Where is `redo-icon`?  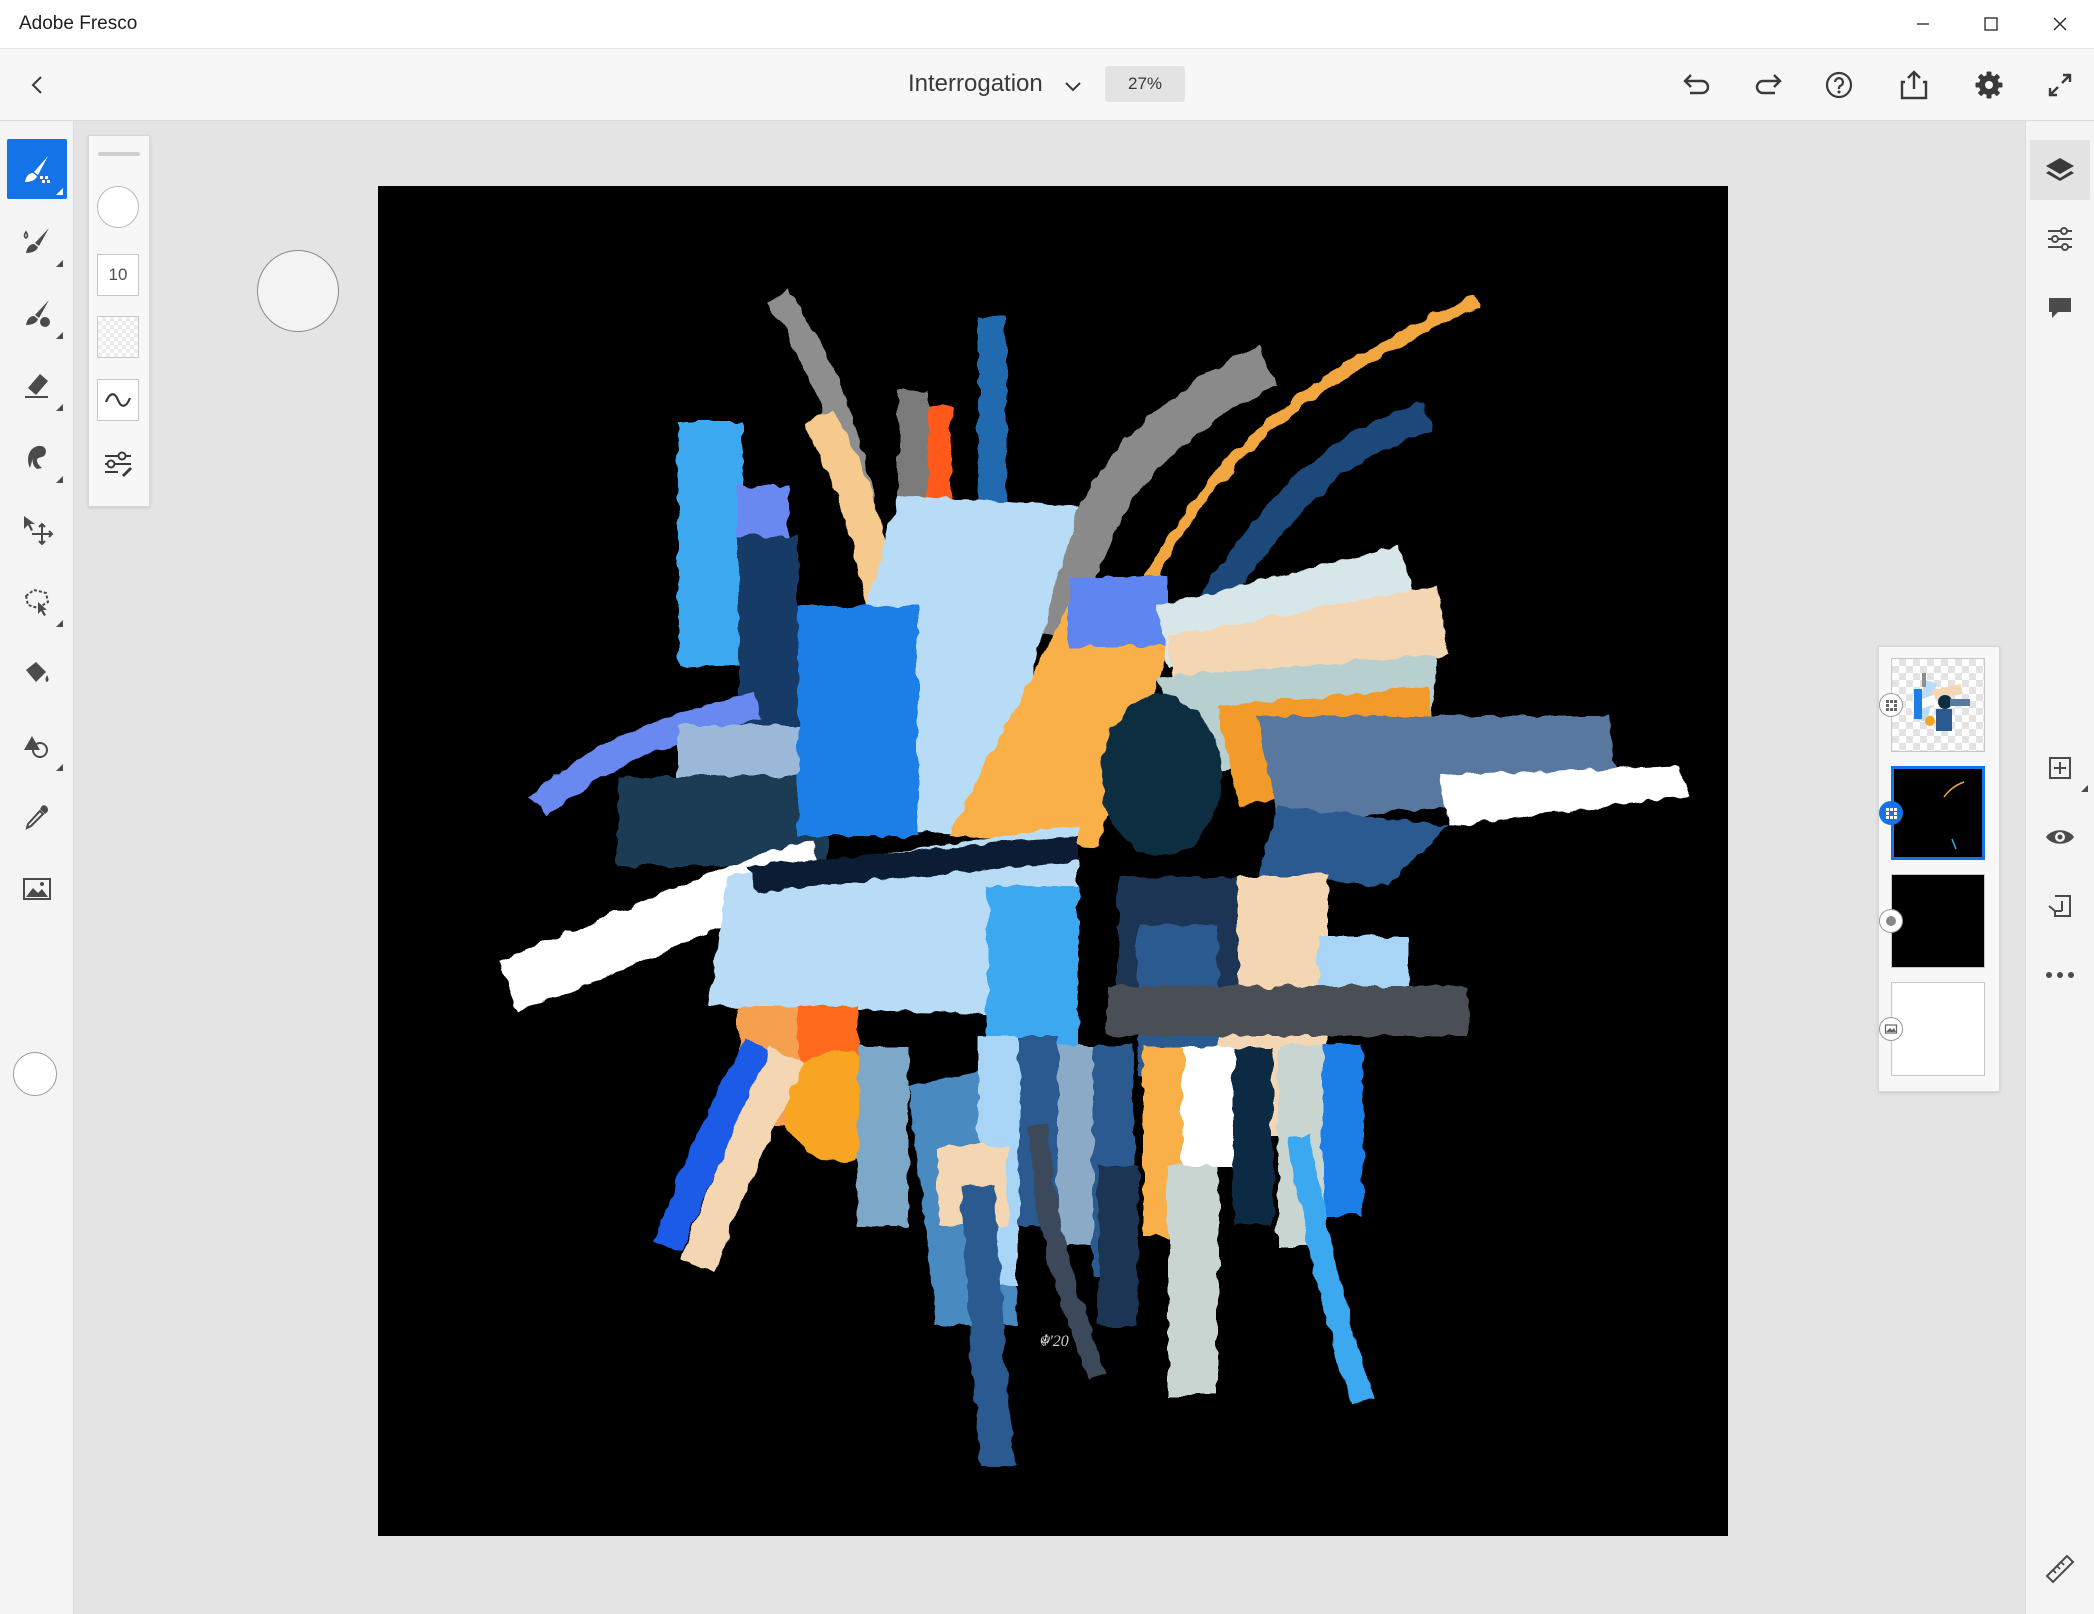
redo-icon is located at coordinates (1768, 84).